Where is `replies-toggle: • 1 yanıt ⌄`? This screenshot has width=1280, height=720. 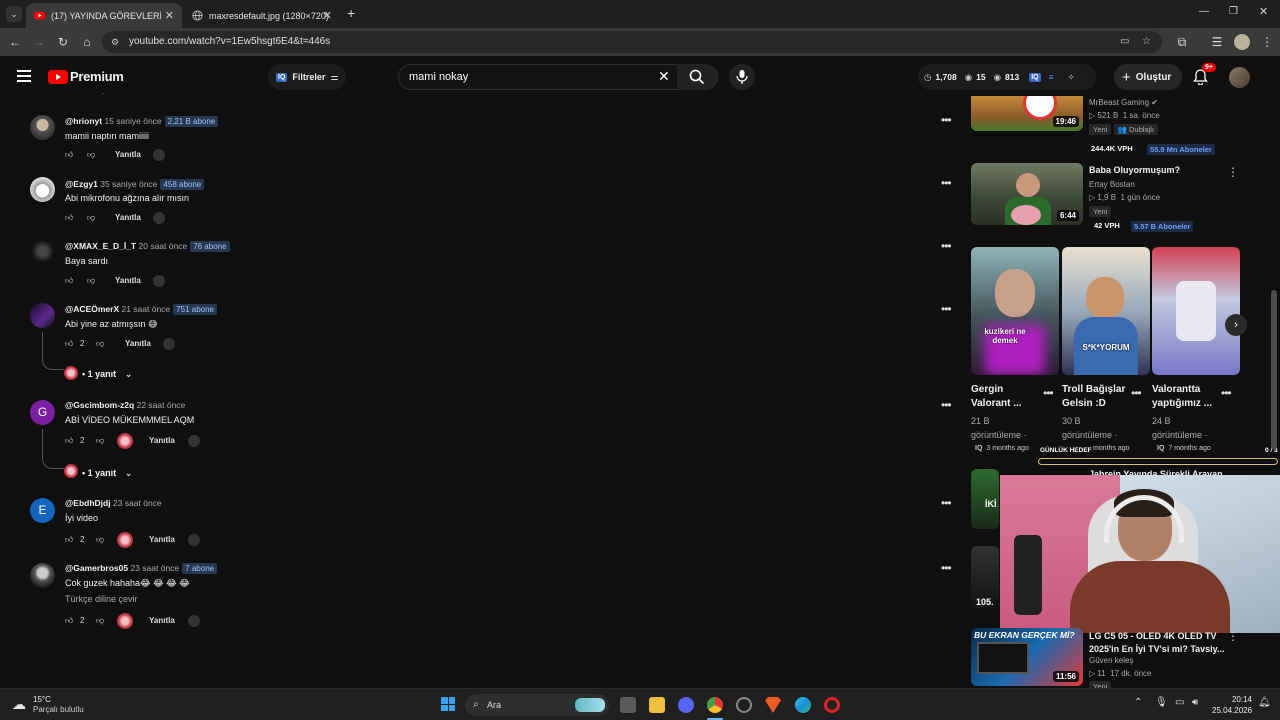 replies-toggle: • 1 yanıt ⌄ is located at coordinates (107, 473).